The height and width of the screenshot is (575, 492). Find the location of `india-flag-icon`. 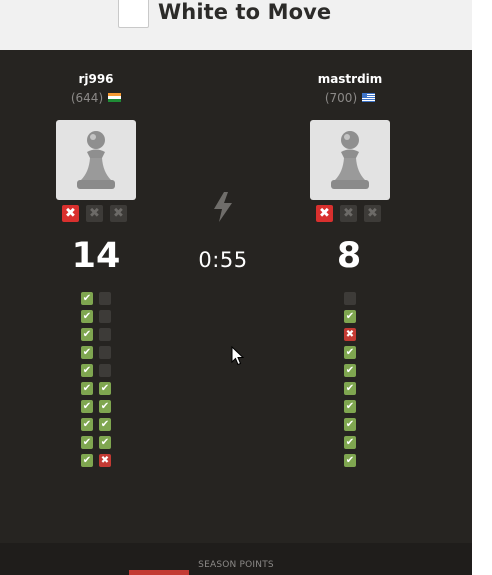

india-flag-icon is located at coordinates (115, 97).